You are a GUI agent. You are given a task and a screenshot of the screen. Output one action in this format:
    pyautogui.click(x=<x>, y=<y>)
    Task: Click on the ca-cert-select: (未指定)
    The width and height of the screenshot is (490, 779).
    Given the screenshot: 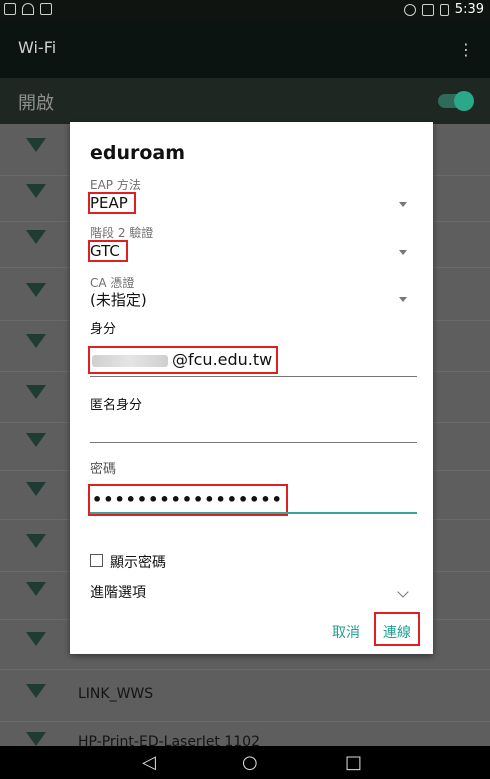 What is the action you would take?
    pyautogui.click(x=118, y=299)
    